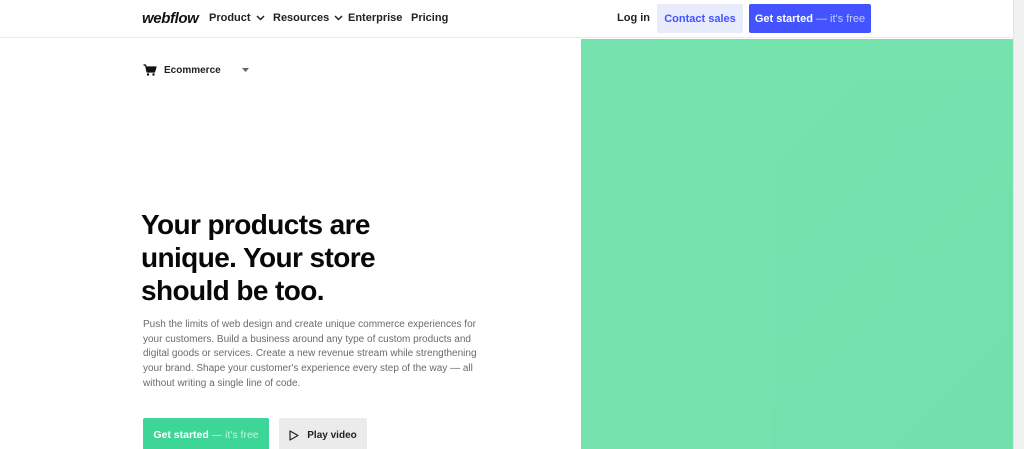 Image resolution: width=1024 pixels, height=449 pixels. I want to click on get-started-button: Get started — it's free, so click(810, 18).